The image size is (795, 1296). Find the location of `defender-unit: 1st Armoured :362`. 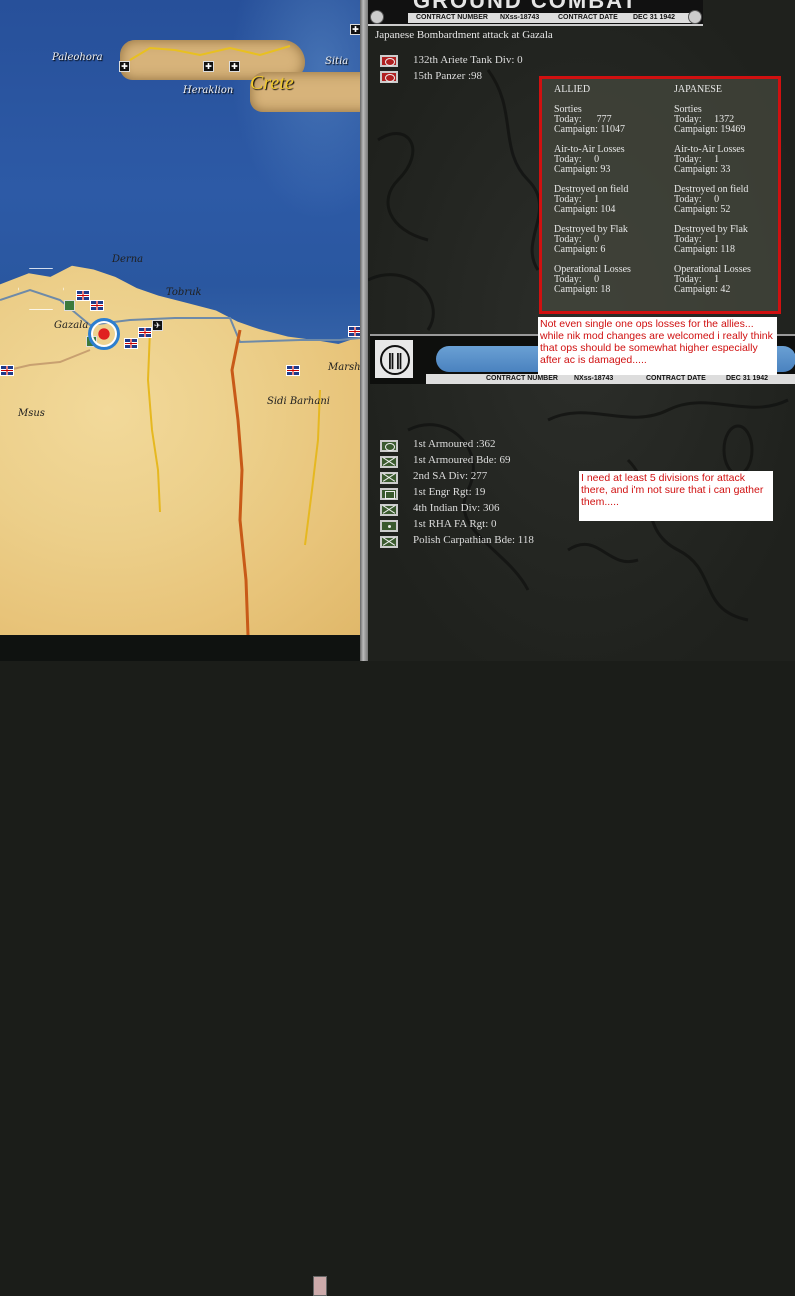

defender-unit: 1st Armoured :362 is located at coordinates (454, 444).